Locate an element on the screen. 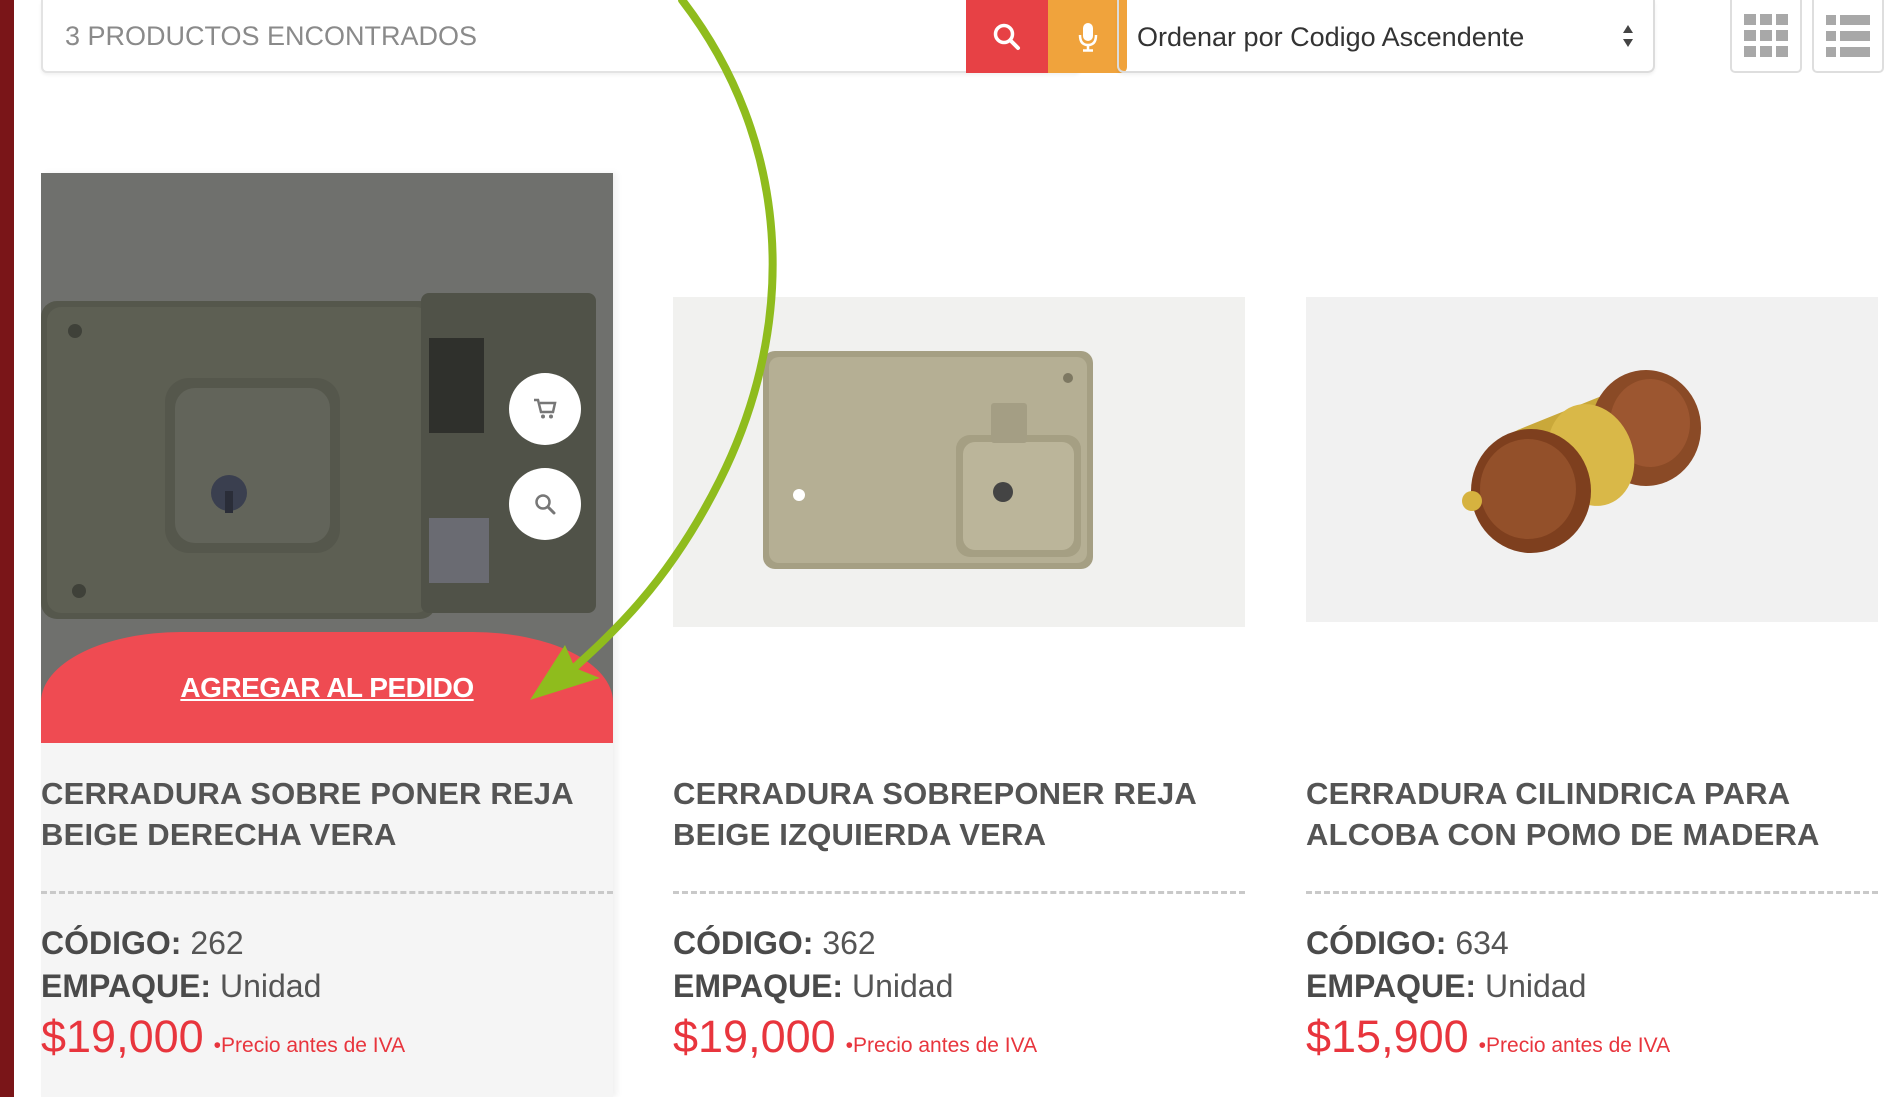 The width and height of the screenshot is (1891, 1097). voice-search-button is located at coordinates (1087, 36).